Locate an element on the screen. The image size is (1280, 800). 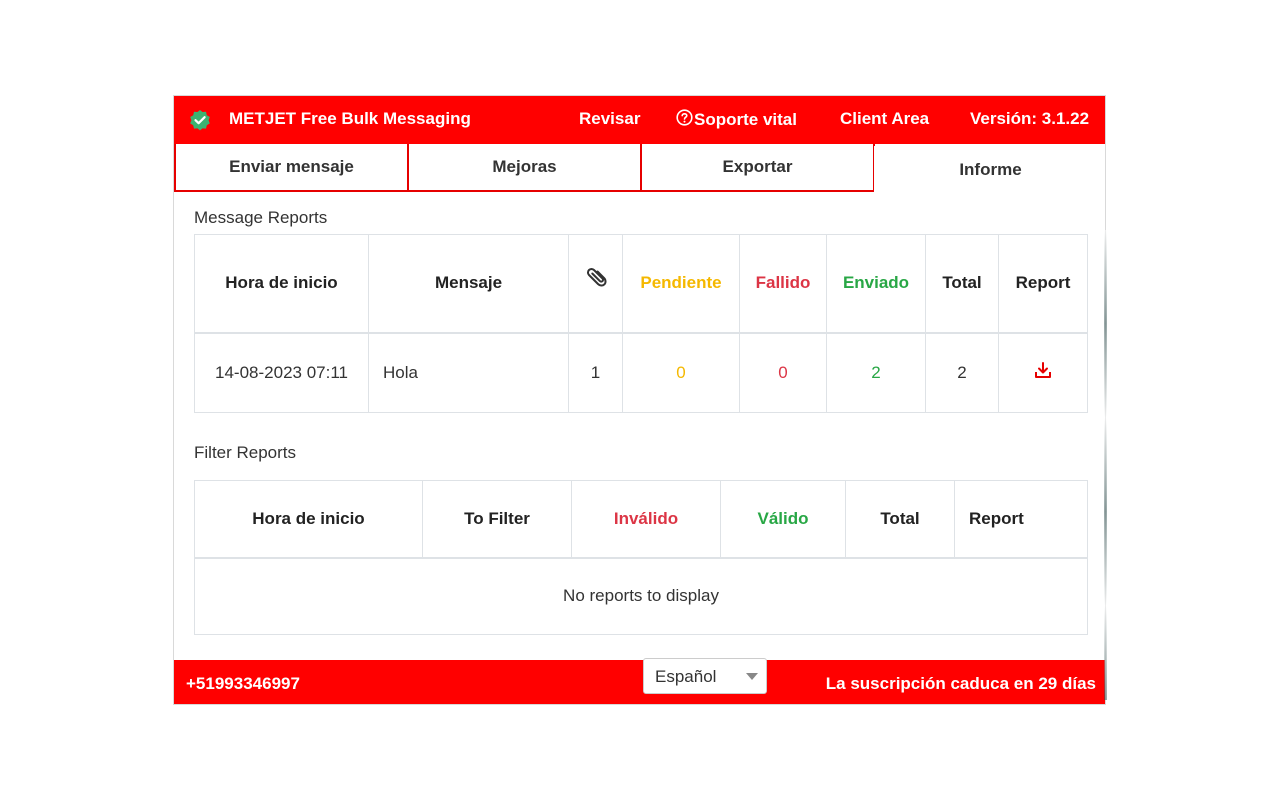
cell-total: 2 is located at coordinates (962, 372).